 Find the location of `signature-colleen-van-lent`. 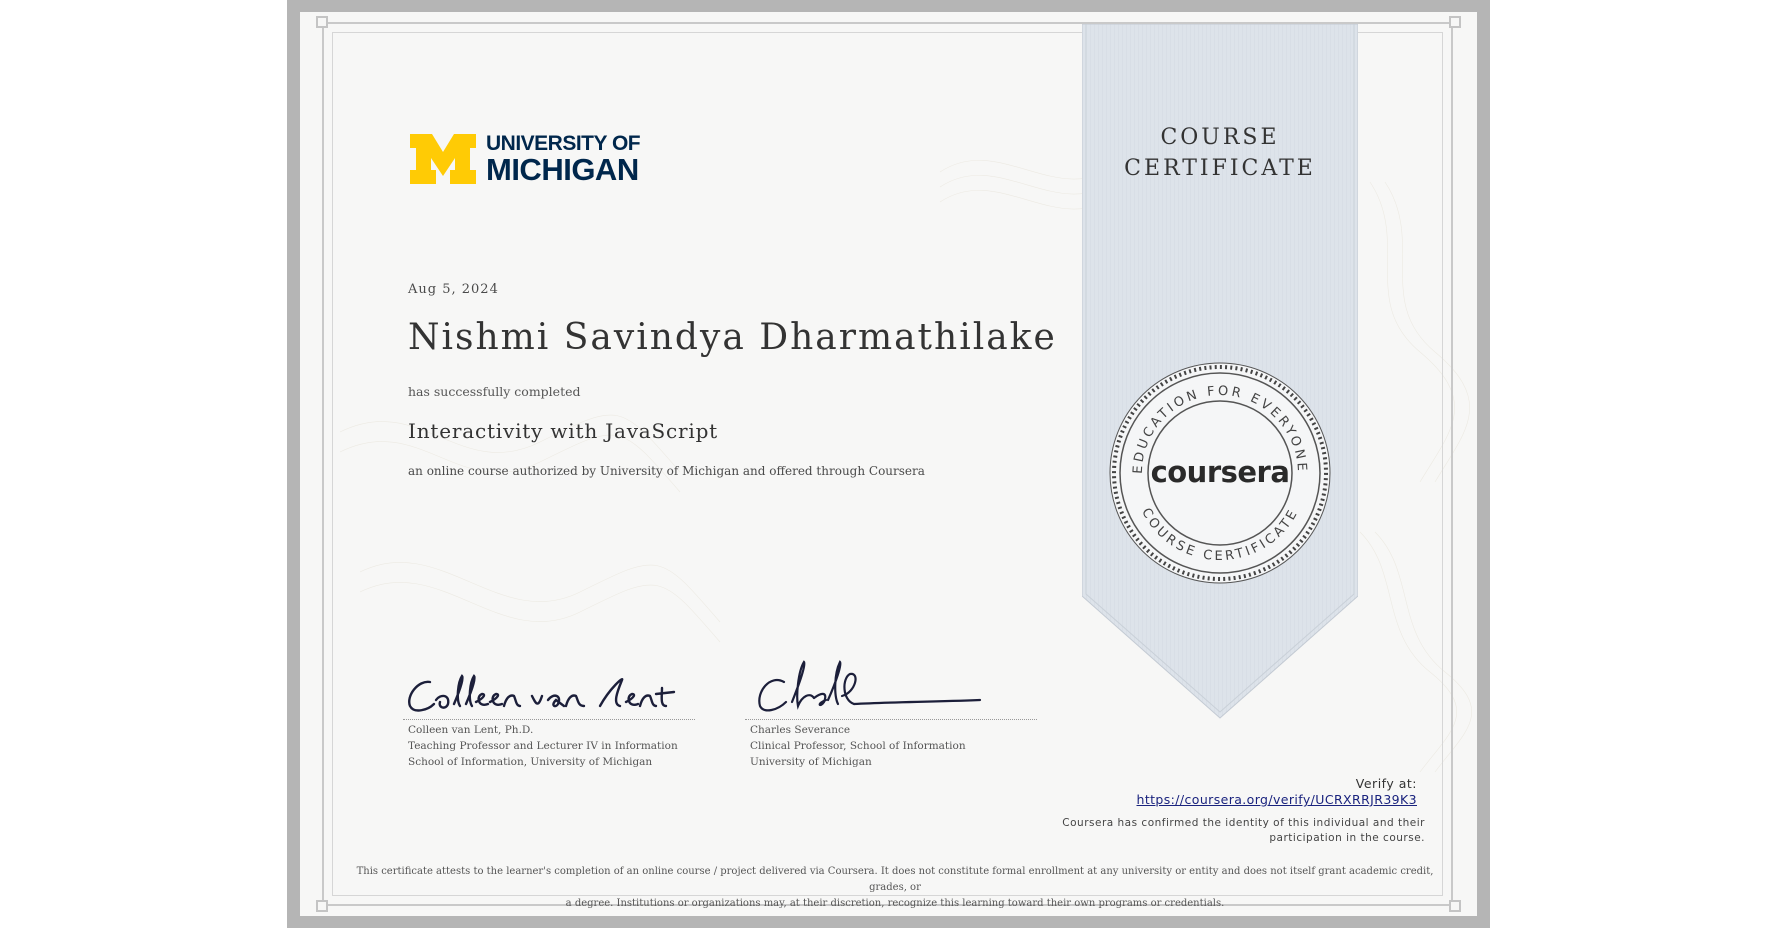

signature-colleen-van-lent is located at coordinates (542, 693).